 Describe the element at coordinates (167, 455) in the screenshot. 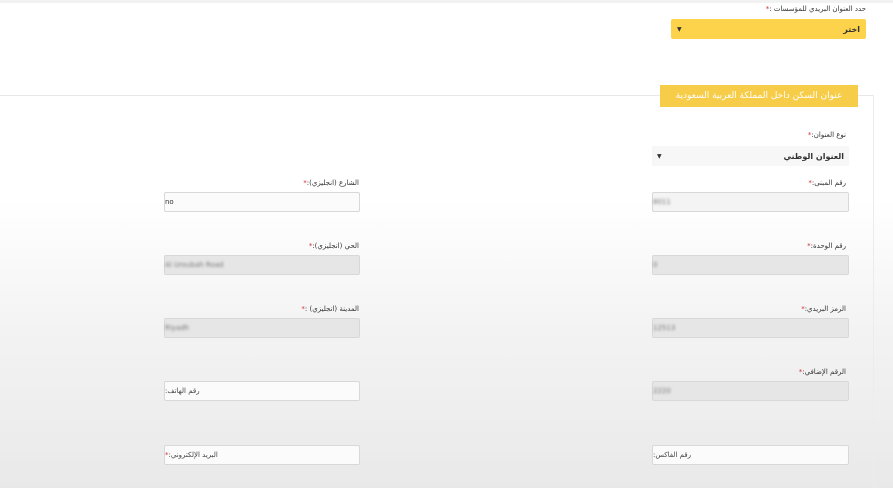

I see `required-mark: *` at that location.